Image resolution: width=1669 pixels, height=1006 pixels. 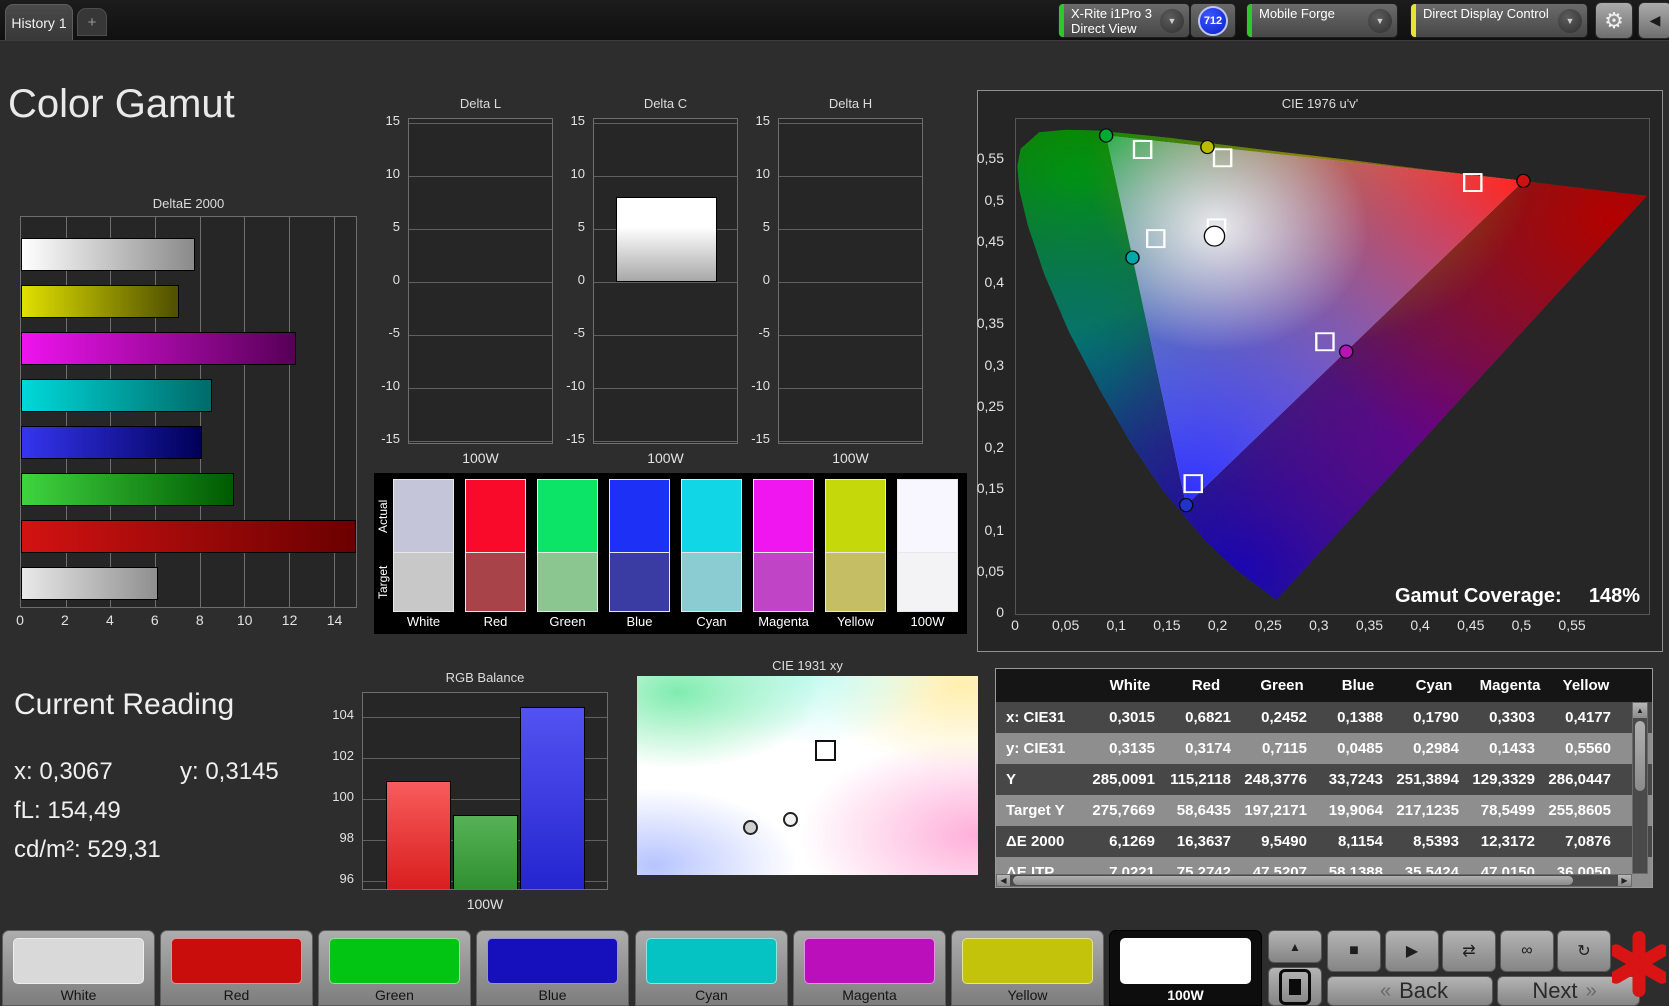 I want to click on patch-button-green: Green, so click(x=394, y=968).